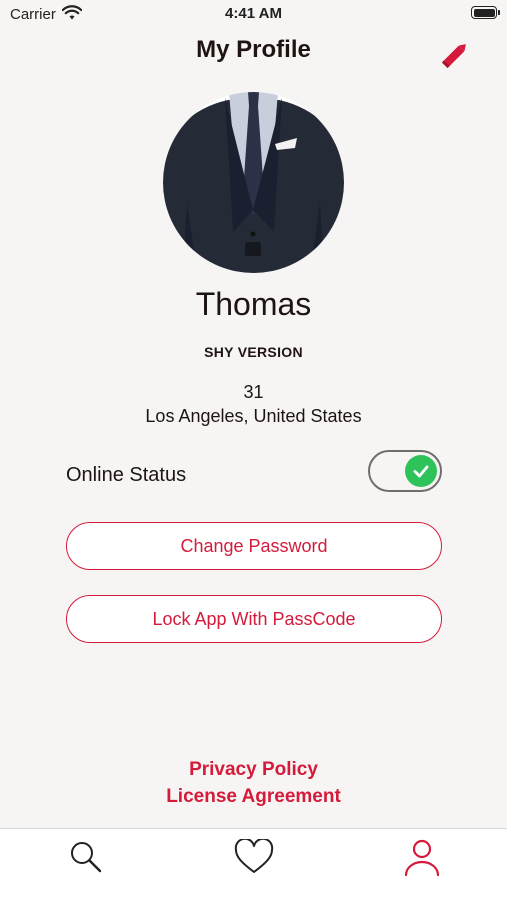 The height and width of the screenshot is (900, 507). I want to click on search-icon, so click(86, 859).